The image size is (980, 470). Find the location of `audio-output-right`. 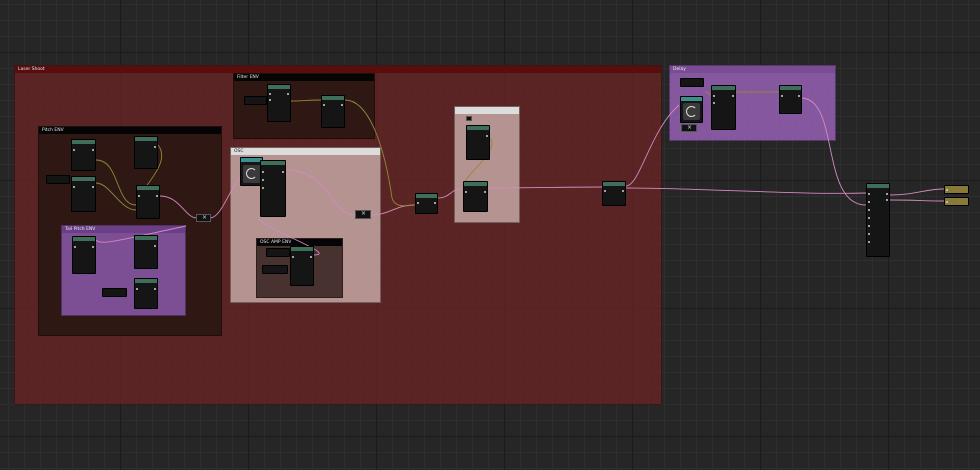

audio-output-right is located at coordinates (956, 201).